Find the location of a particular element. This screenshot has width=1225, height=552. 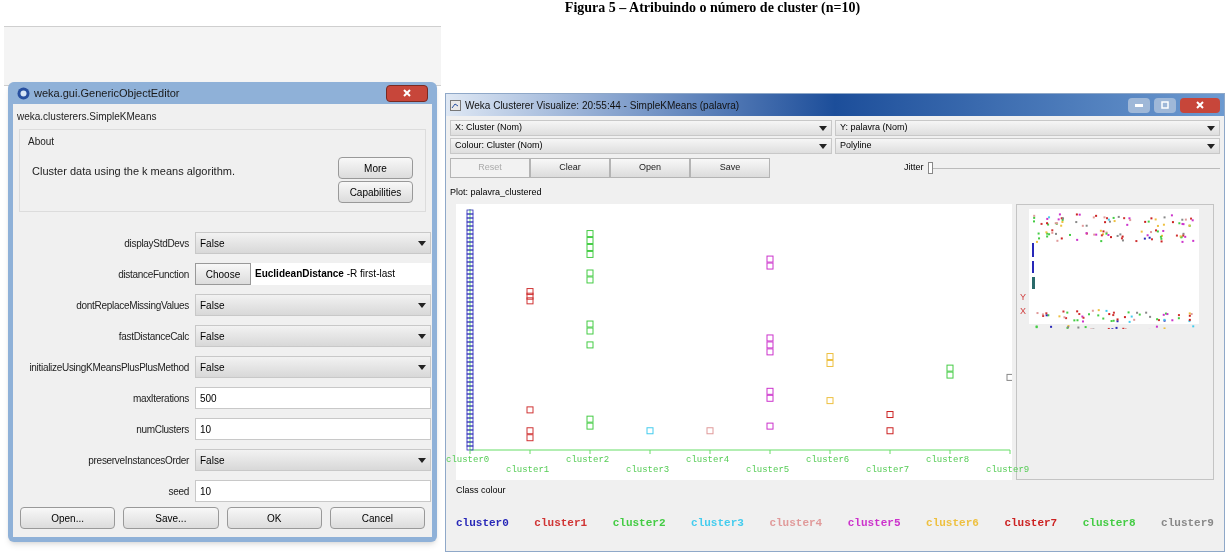

axis-label: cluster6 is located at coordinates (828, 460).